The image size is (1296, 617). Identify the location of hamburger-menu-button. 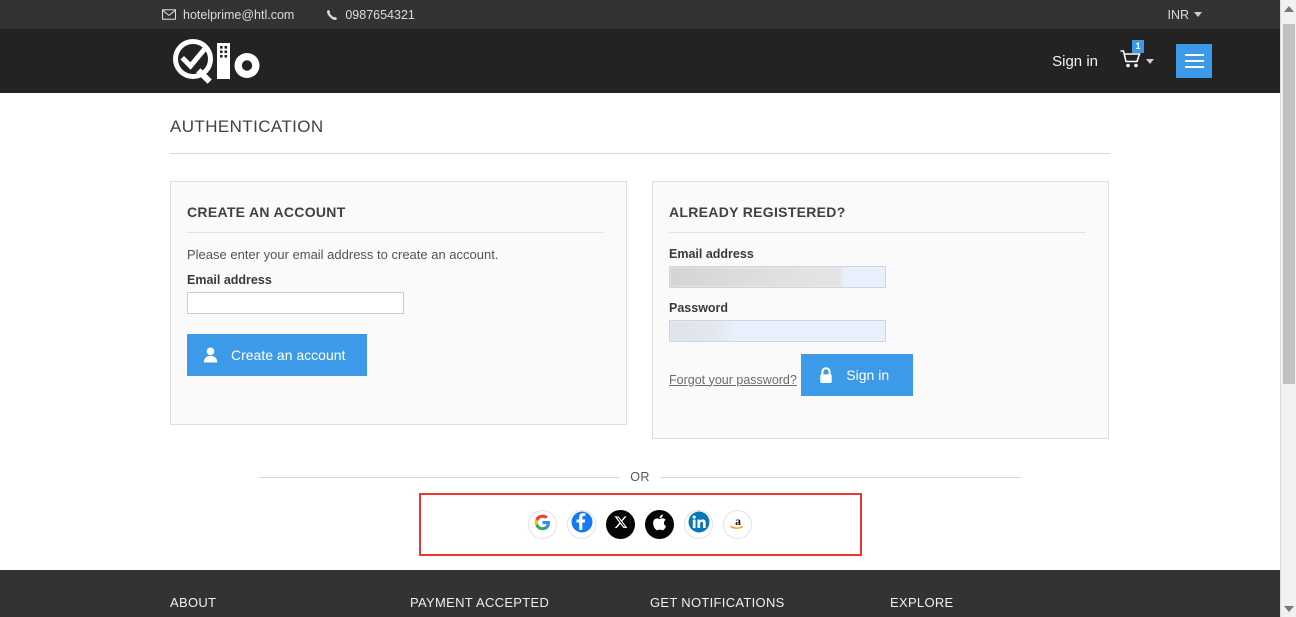
(1194, 61).